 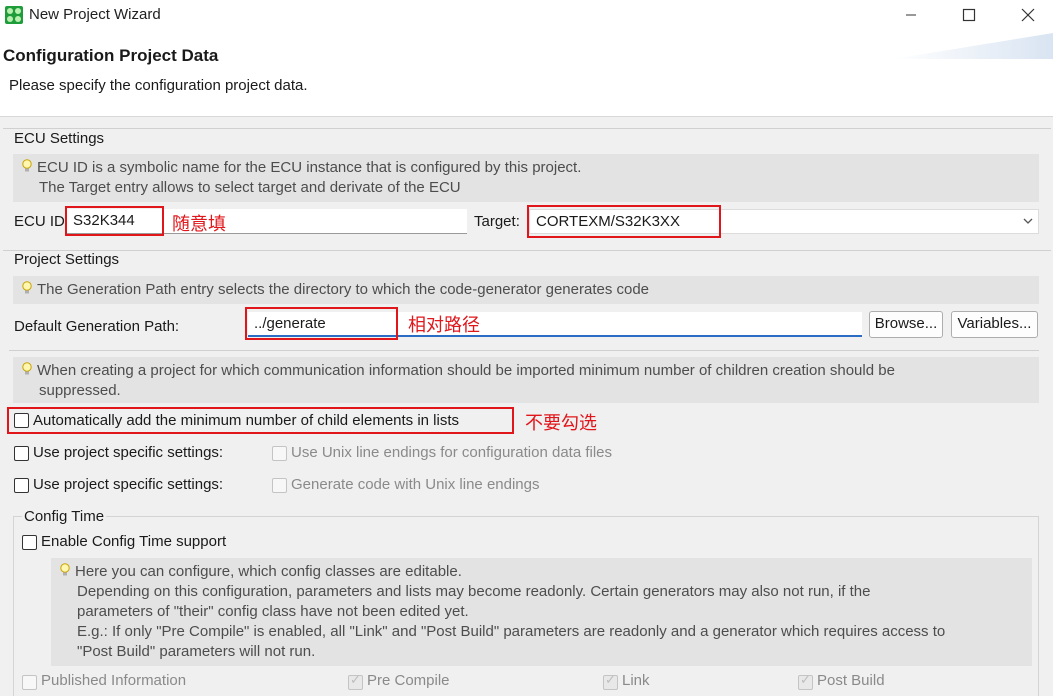 What do you see at coordinates (636, 680) in the screenshot?
I see `link-label: Link` at bounding box center [636, 680].